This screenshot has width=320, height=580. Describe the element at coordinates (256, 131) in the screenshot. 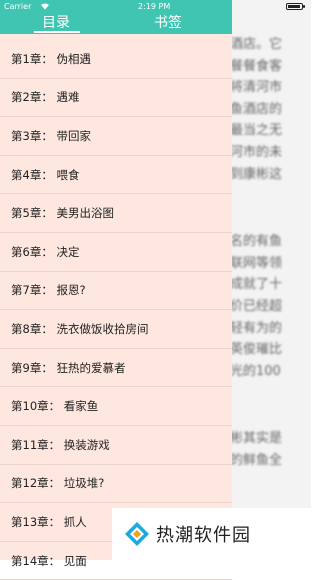

I see `reader-line: 最当之无` at that location.